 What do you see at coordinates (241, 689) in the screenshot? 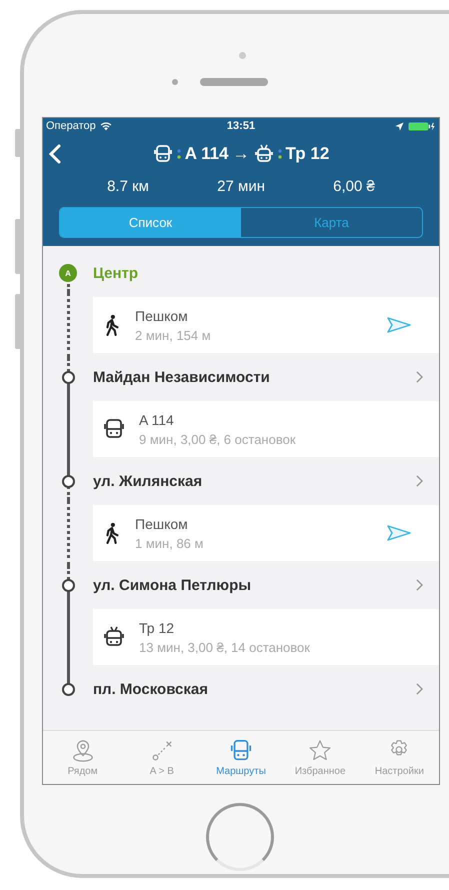
I see `stop-row: пл. Московская` at bounding box center [241, 689].